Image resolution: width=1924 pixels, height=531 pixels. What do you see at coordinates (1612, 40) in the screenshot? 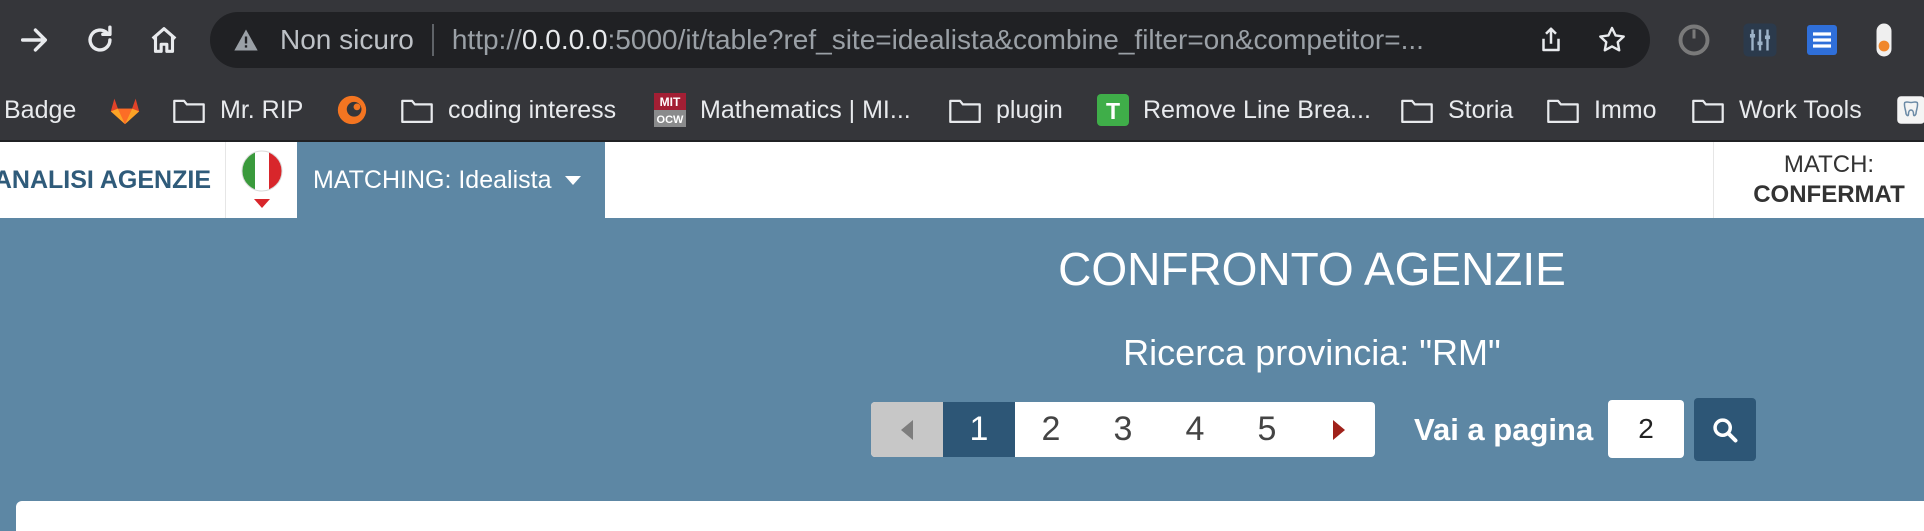
I see `bookmark-star-icon` at bounding box center [1612, 40].